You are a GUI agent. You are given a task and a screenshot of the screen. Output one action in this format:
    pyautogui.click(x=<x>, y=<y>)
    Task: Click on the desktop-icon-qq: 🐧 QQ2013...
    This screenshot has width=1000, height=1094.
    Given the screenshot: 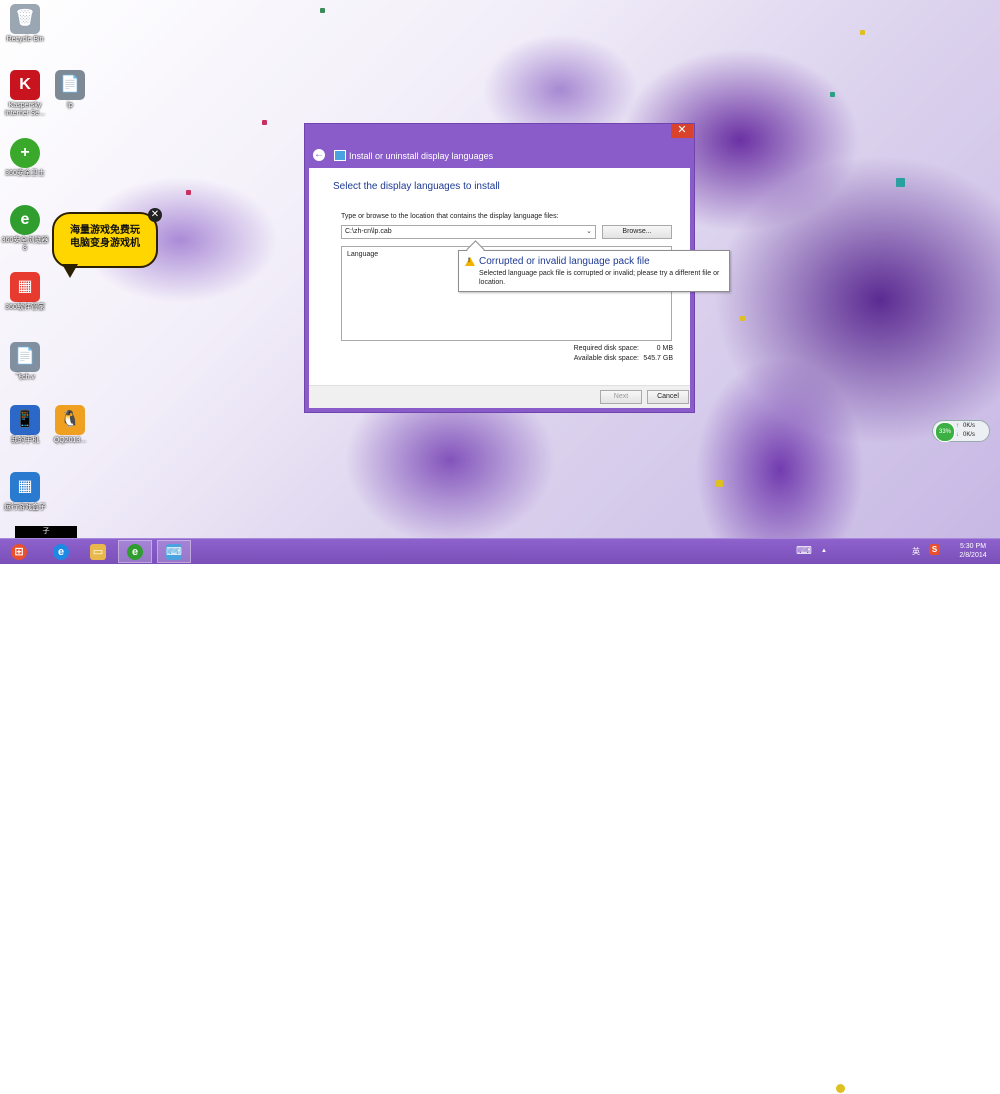 What is the action you would take?
    pyautogui.click(x=70, y=425)
    